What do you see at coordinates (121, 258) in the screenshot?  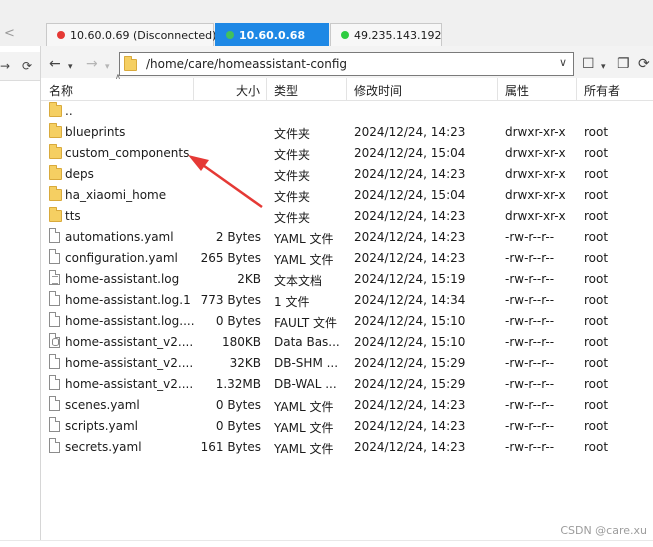 I see `file-name: configuration.yaml` at bounding box center [121, 258].